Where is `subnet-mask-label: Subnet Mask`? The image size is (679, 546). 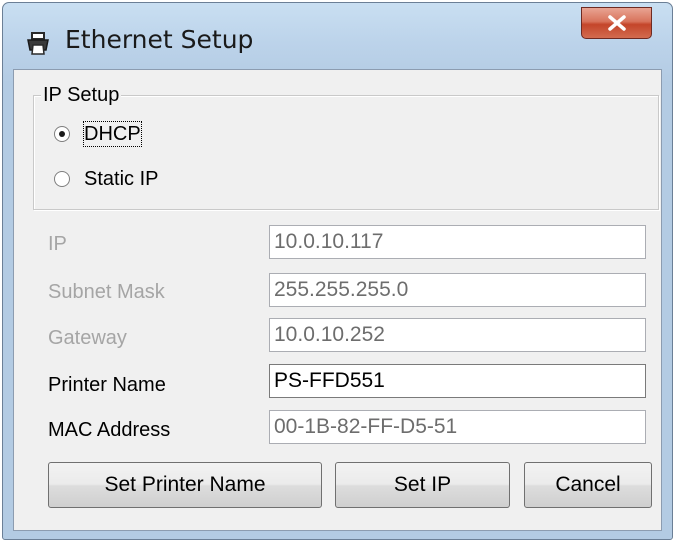
subnet-mask-label: Subnet Mask is located at coordinates (106, 292).